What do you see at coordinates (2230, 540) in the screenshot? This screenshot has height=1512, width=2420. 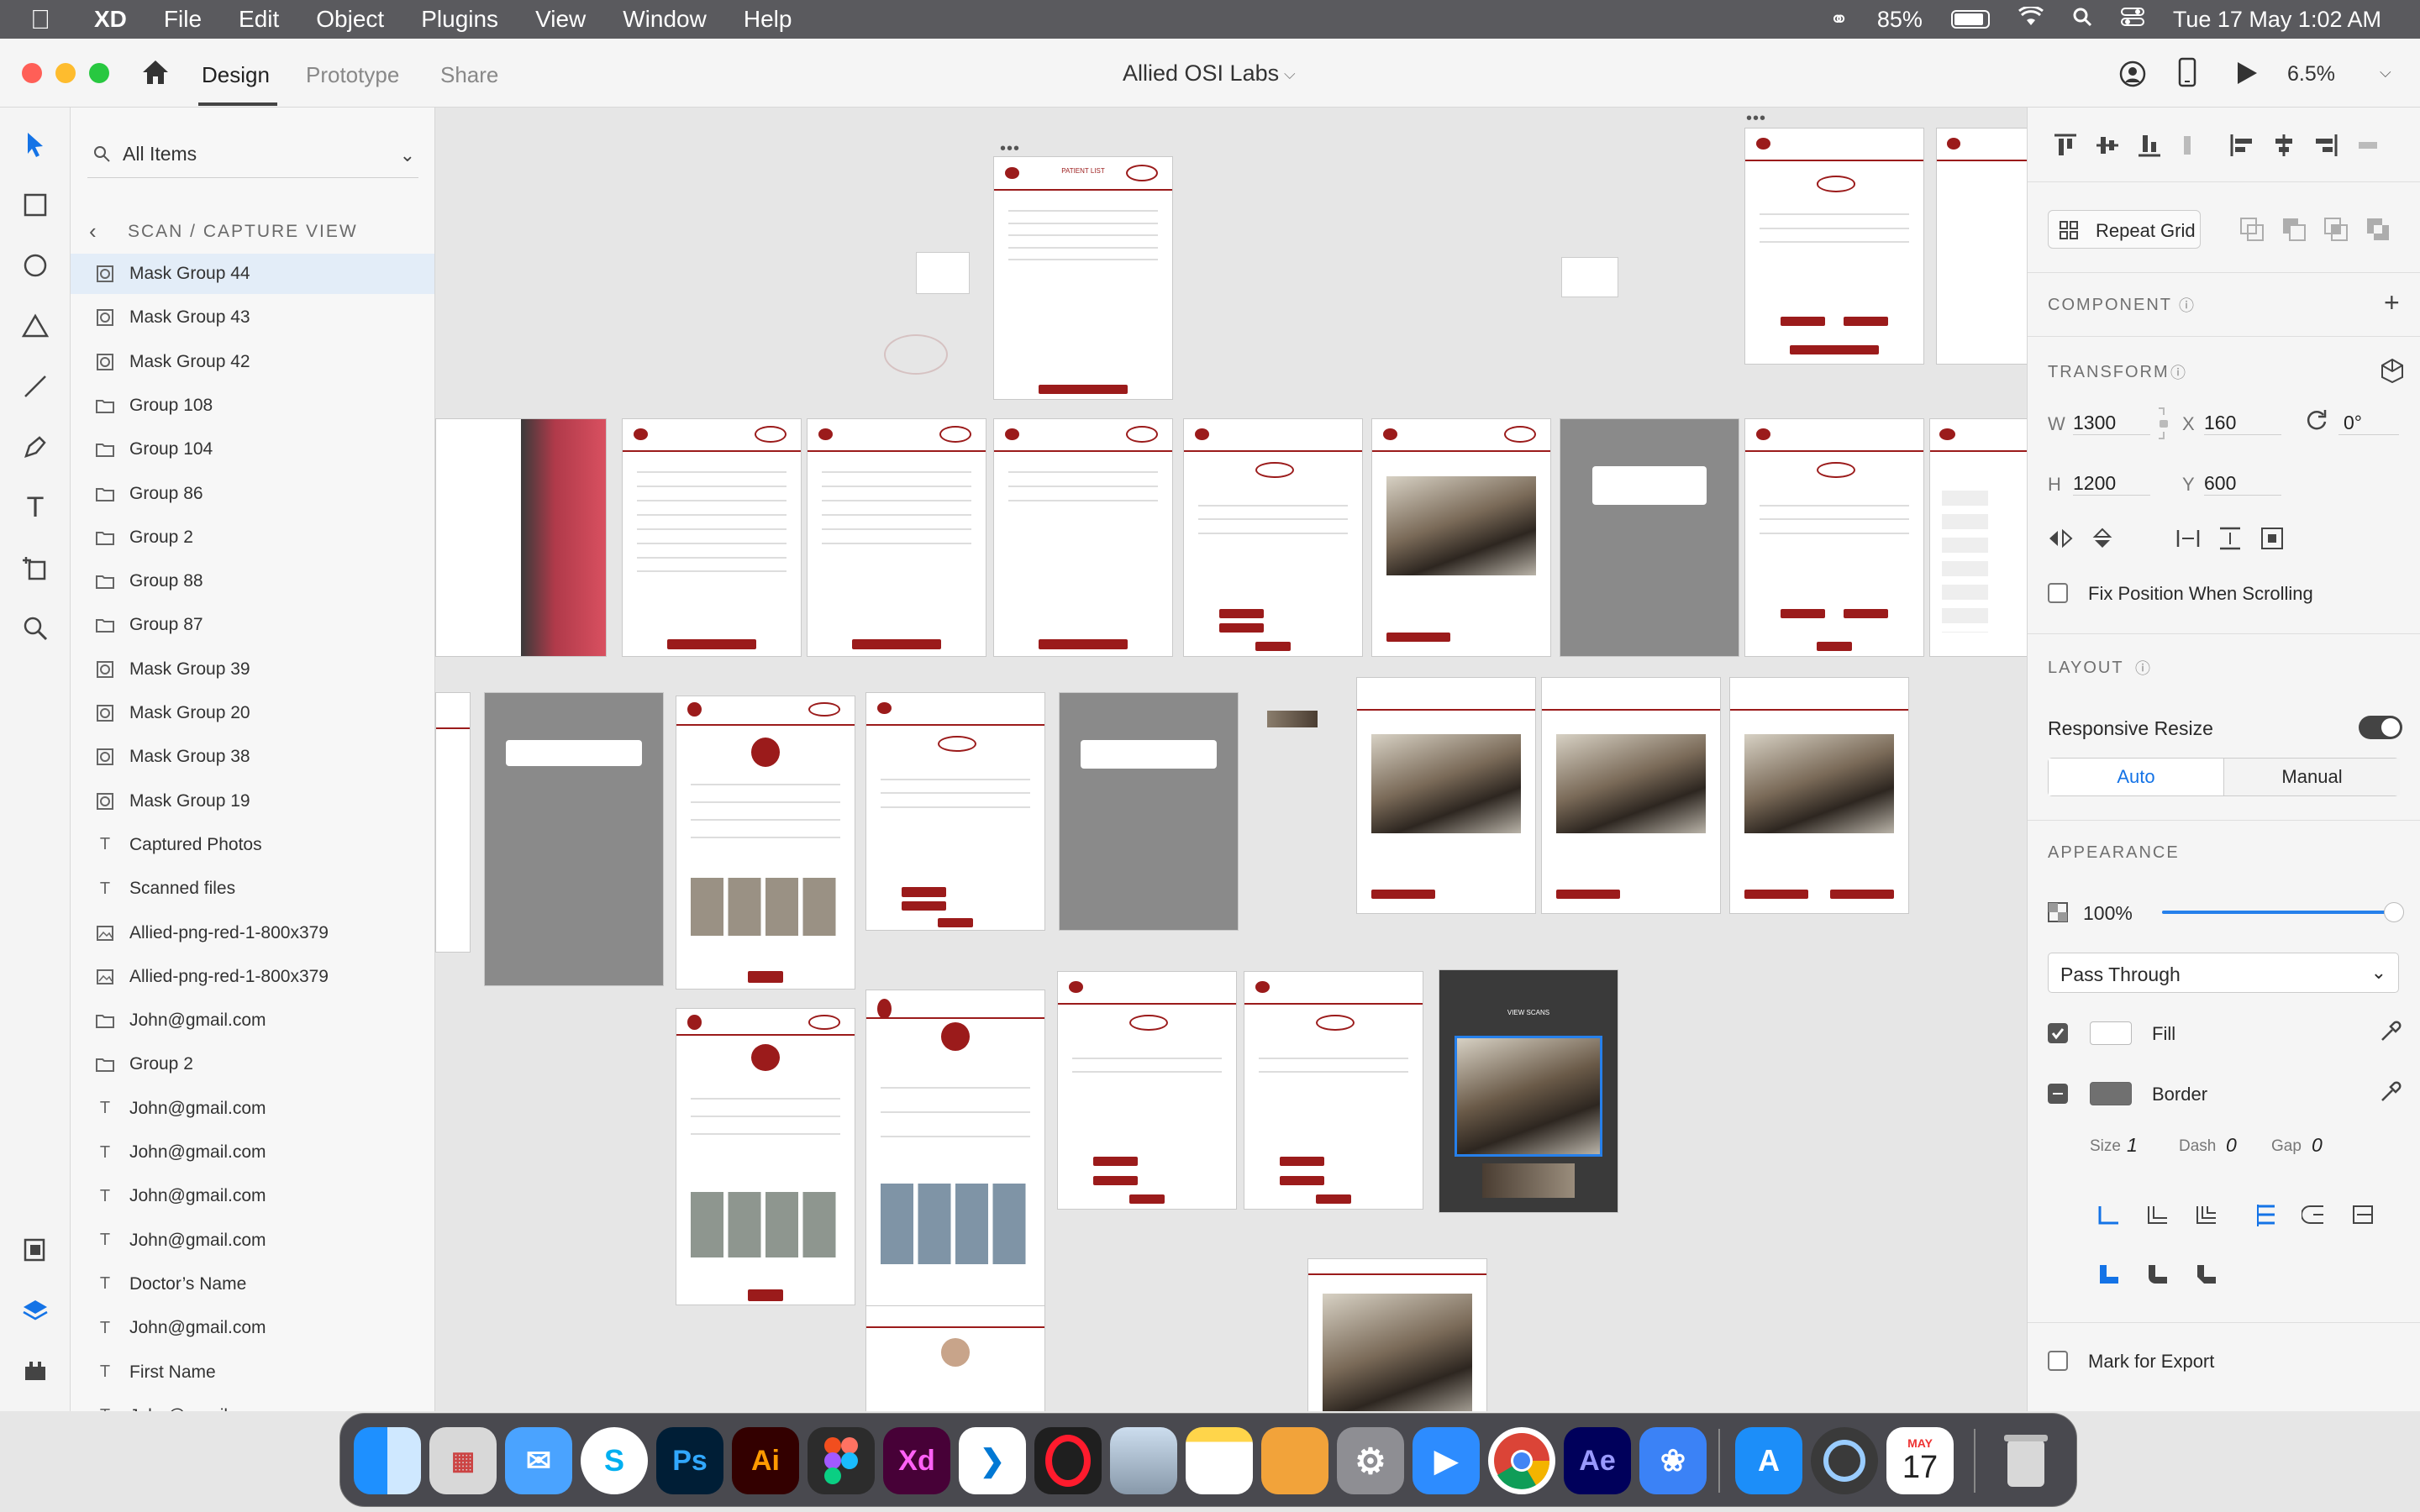 I see `distribute-spacing-v-icon` at bounding box center [2230, 540].